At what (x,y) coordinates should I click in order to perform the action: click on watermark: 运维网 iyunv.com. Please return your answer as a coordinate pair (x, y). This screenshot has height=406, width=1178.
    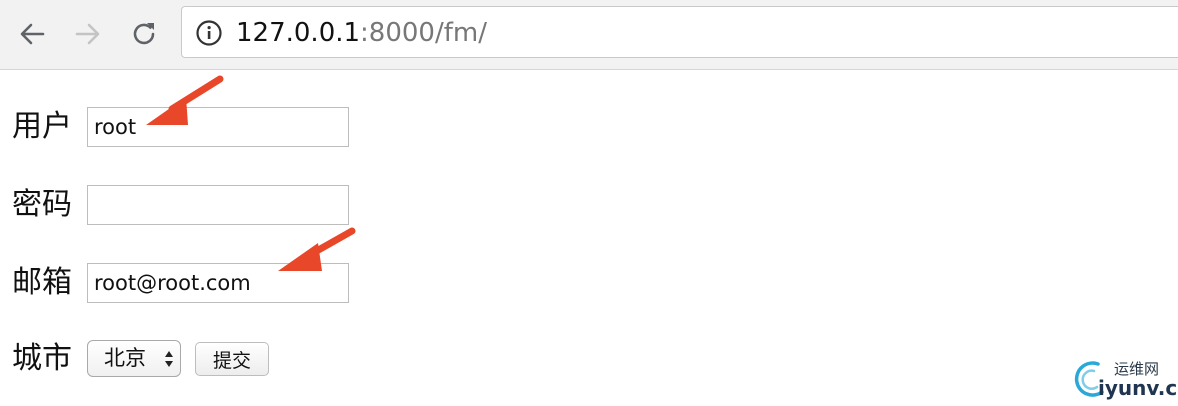
    Looking at the image, I should click on (1125, 379).